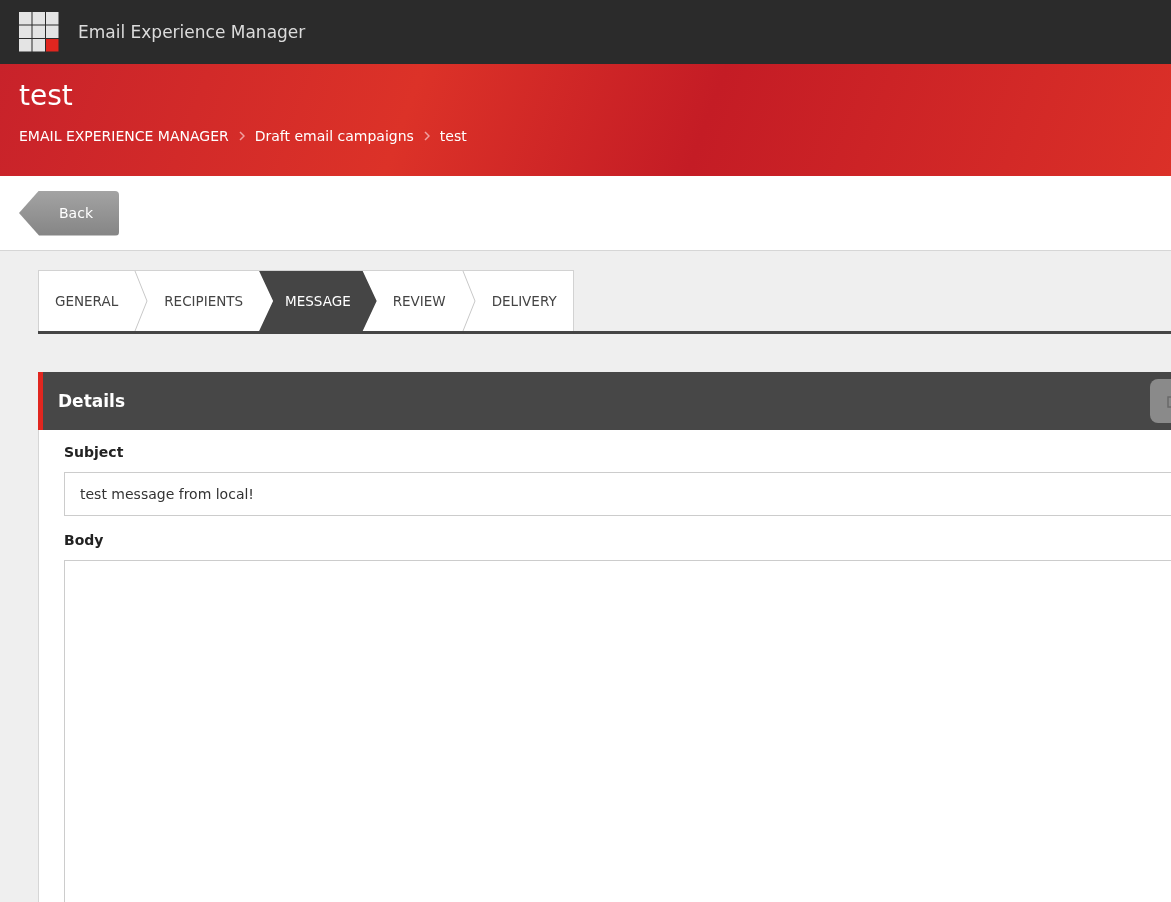  Describe the element at coordinates (84, 540) in the screenshot. I see `field-label: Body` at that location.